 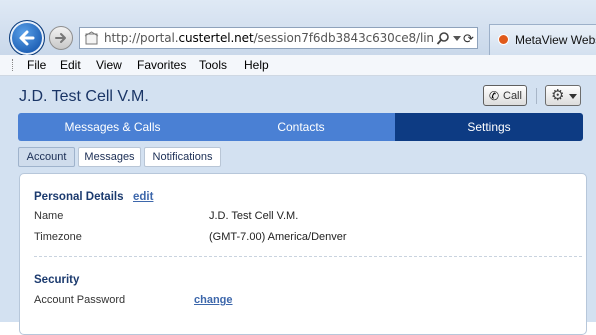 What do you see at coordinates (46, 157) in the screenshot?
I see `subtab-account: Account` at bounding box center [46, 157].